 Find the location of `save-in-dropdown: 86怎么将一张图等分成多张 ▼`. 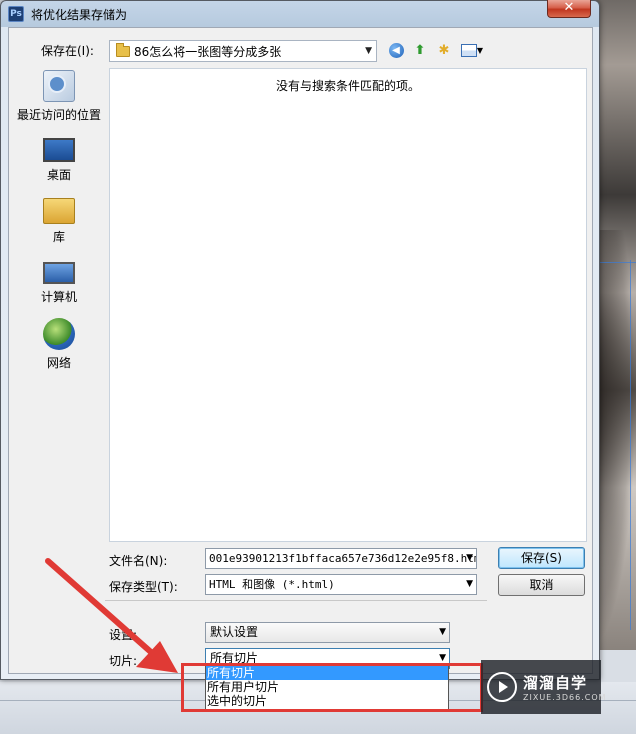

save-in-dropdown: 86怎么将一张图等分成多张 ▼ is located at coordinates (243, 51).